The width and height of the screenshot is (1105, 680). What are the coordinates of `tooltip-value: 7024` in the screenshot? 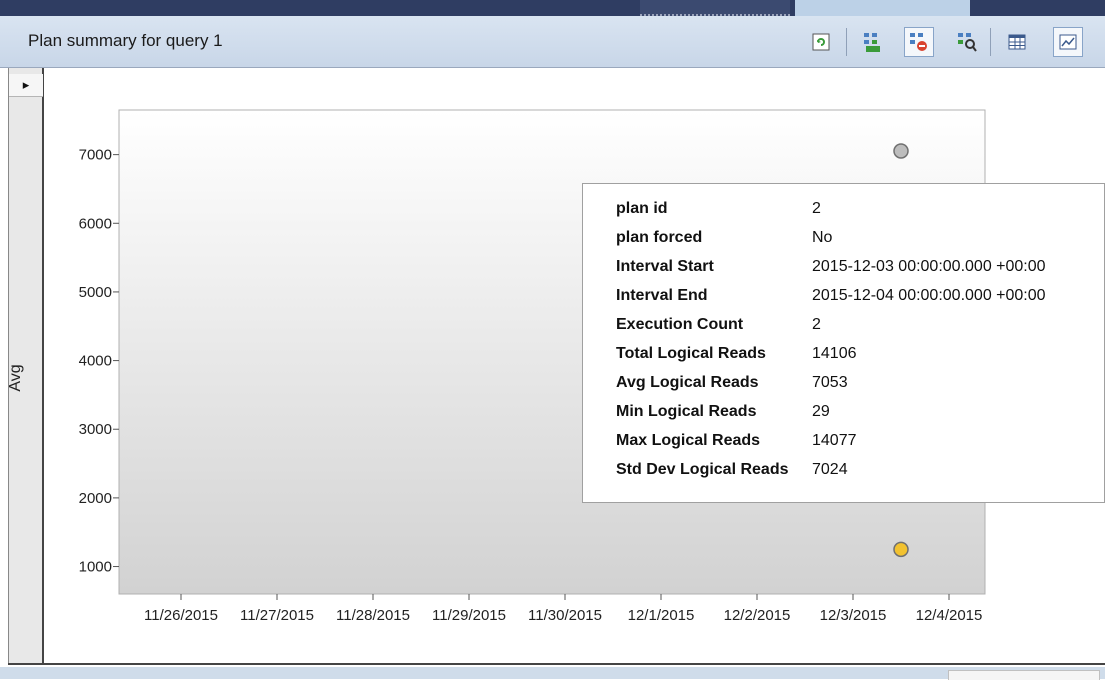 It's located at (830, 469).